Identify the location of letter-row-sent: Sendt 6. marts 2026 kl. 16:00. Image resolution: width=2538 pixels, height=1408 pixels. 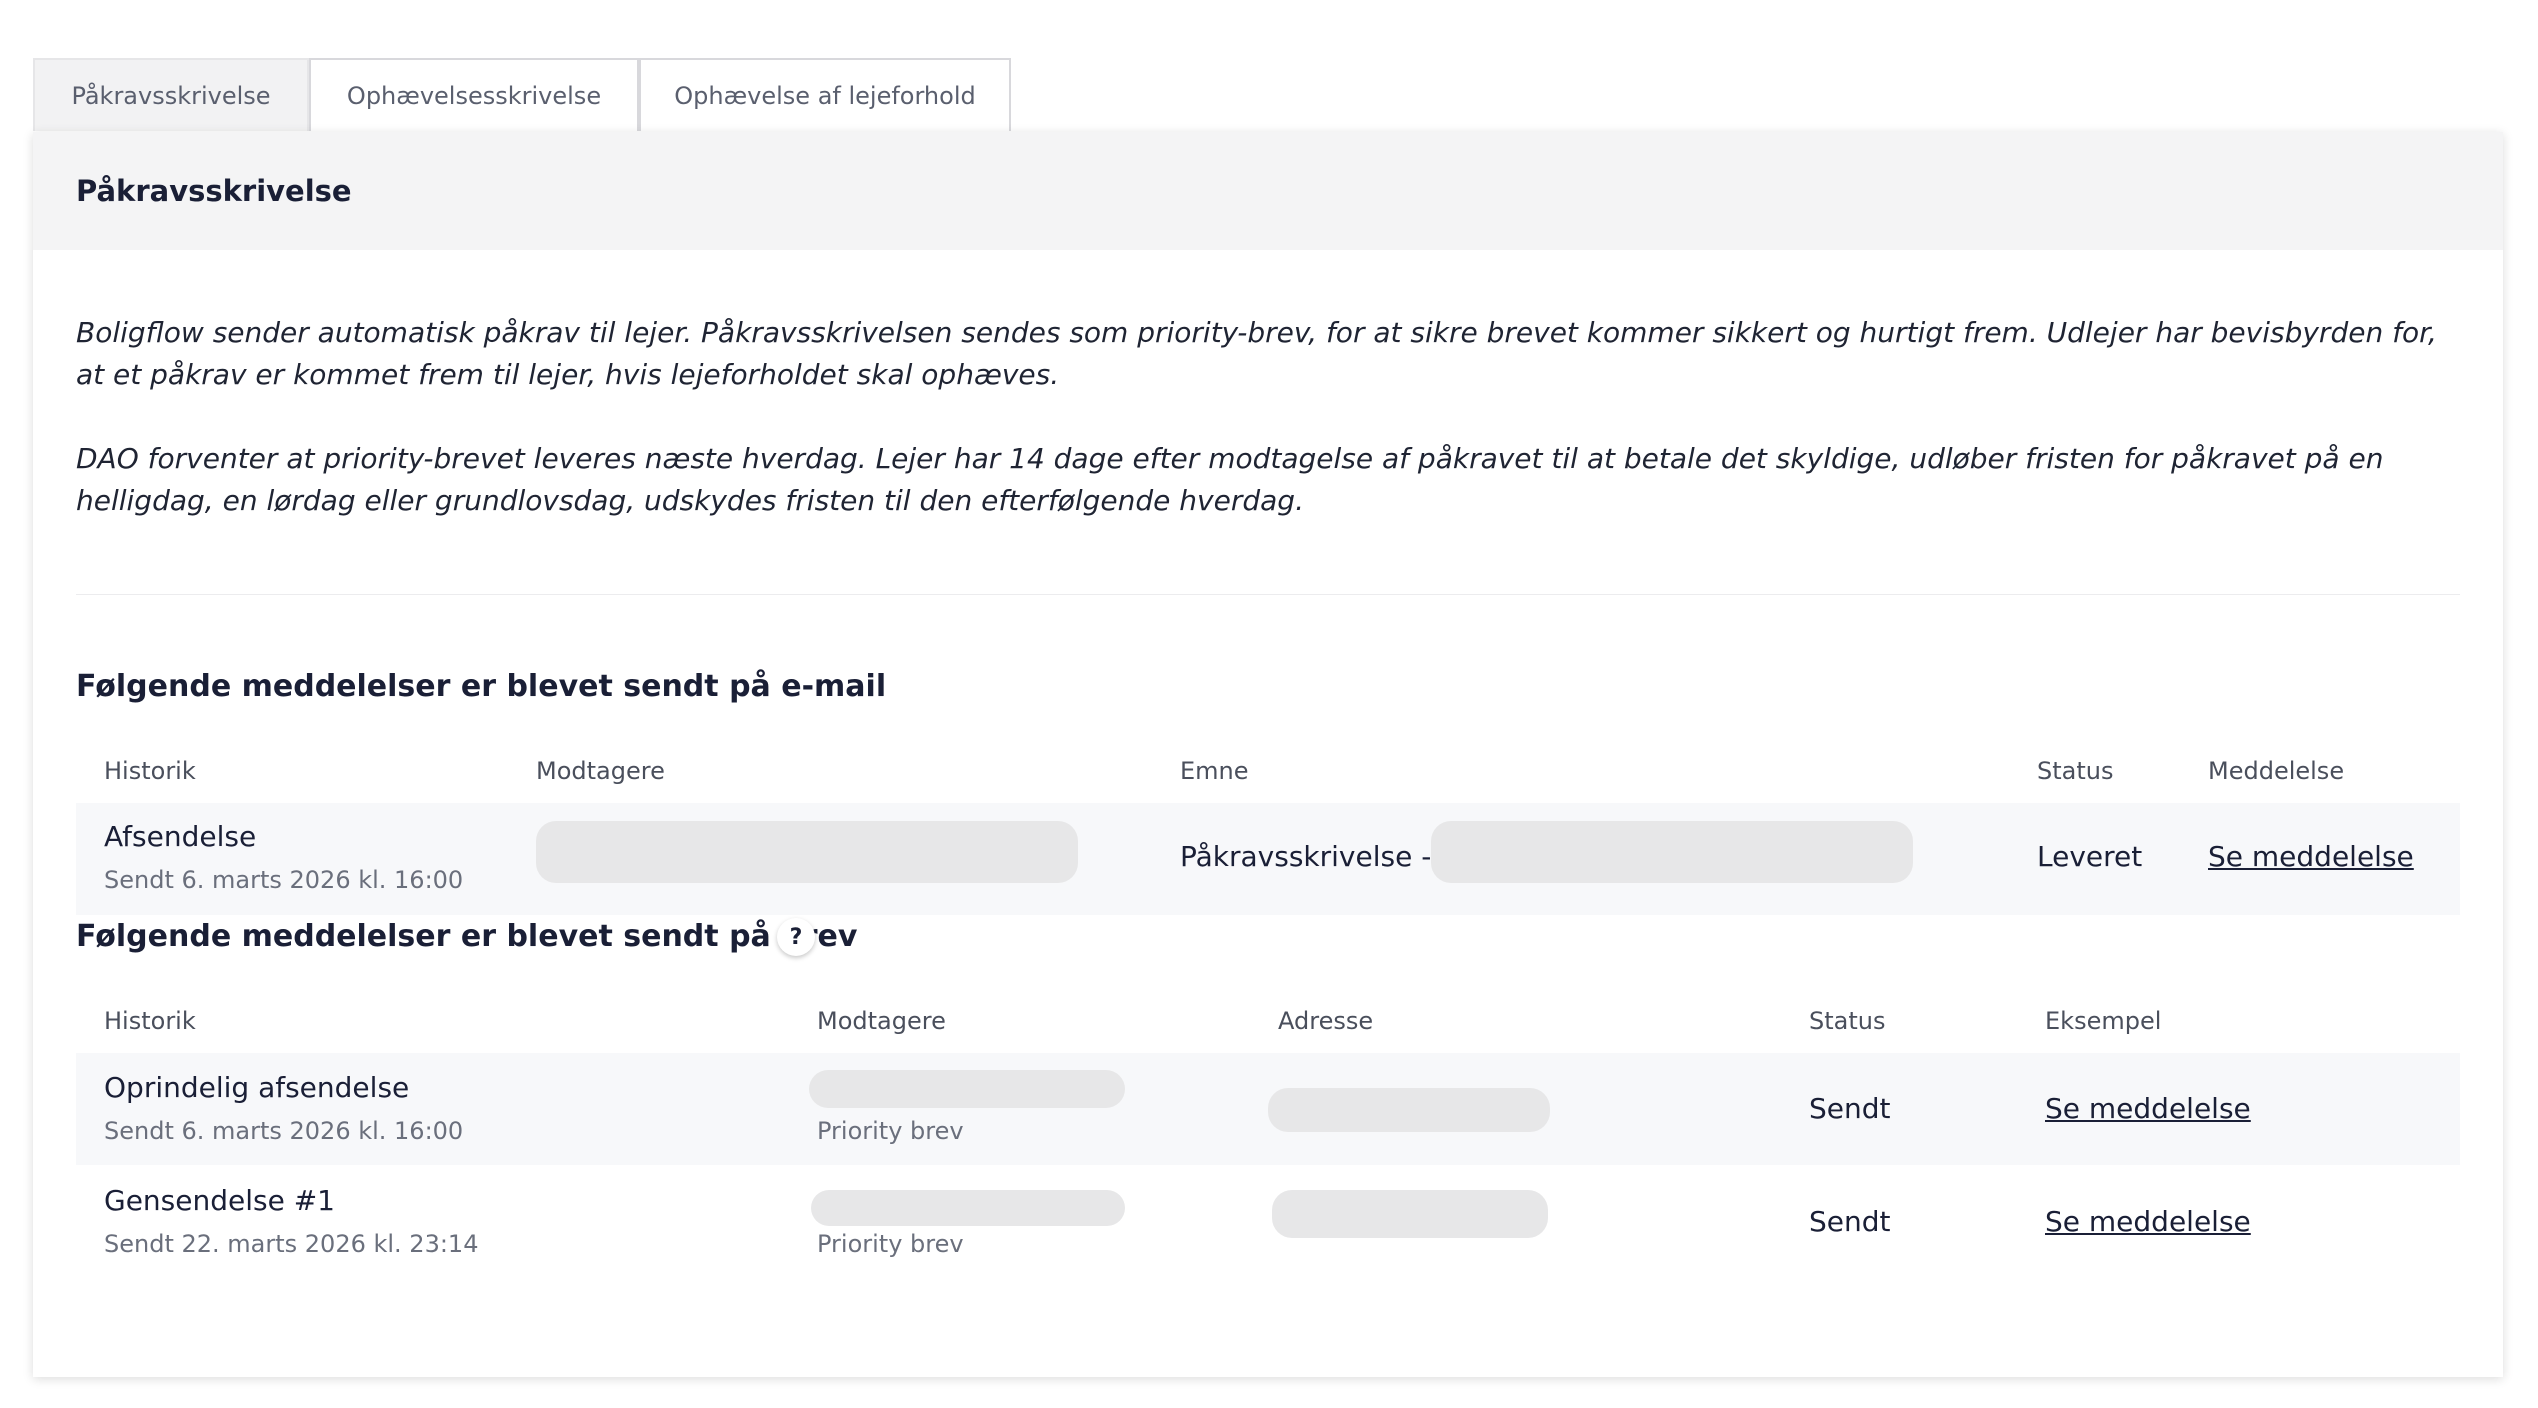
(284, 1131).